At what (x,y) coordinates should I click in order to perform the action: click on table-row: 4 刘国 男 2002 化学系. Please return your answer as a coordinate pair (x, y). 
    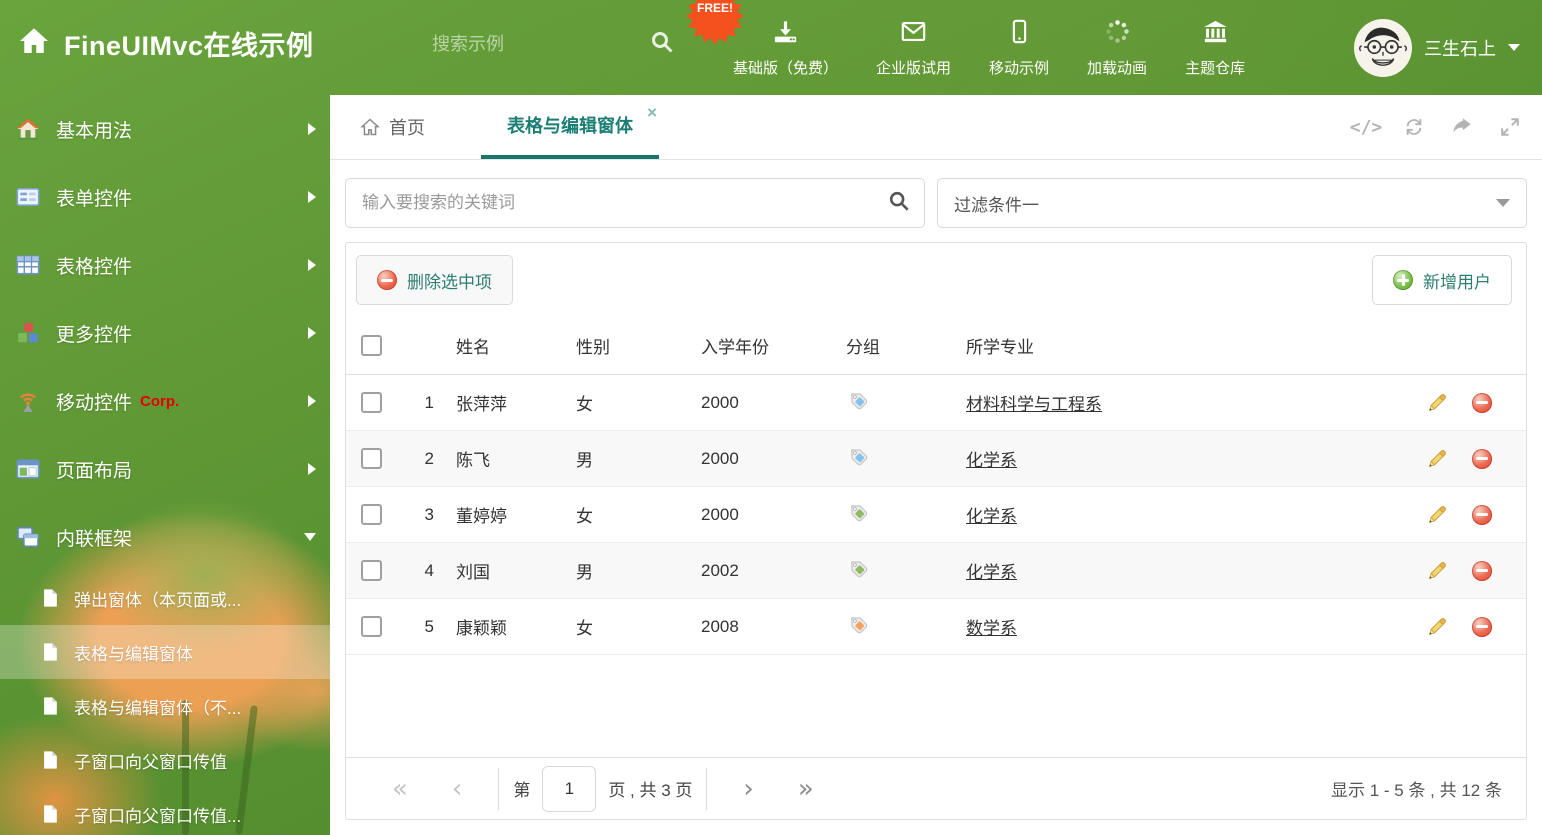
    Looking at the image, I should click on (936, 571).